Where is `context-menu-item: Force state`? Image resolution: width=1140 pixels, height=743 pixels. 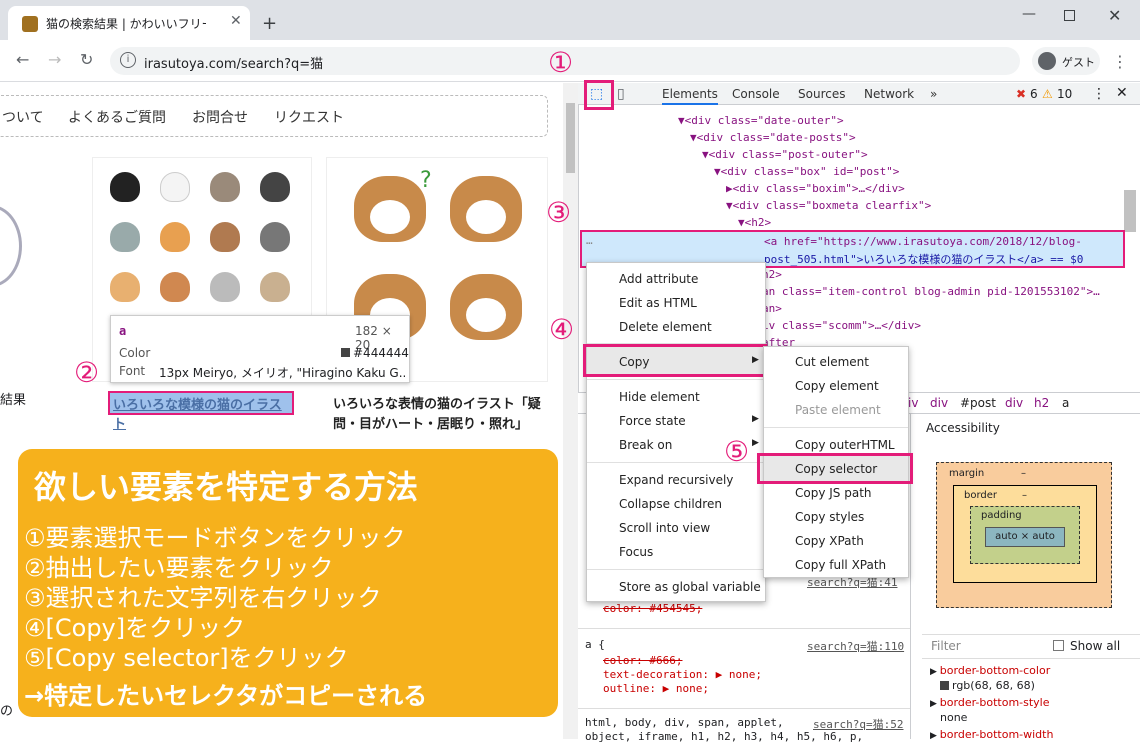
context-menu-item: Force state is located at coordinates (652, 421).